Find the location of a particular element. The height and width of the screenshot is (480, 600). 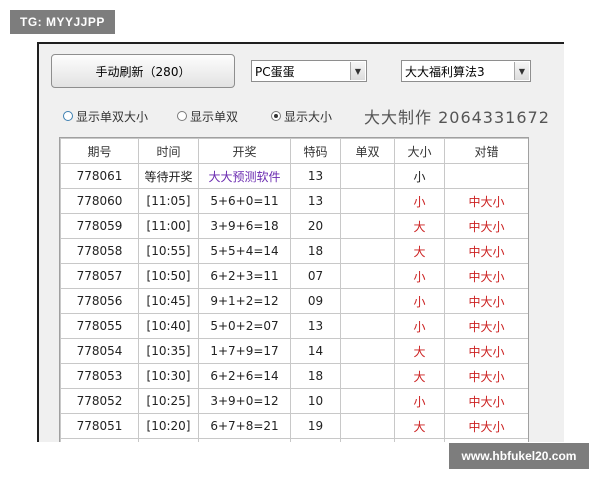

cell-time: [10:45] is located at coordinates (168, 301).